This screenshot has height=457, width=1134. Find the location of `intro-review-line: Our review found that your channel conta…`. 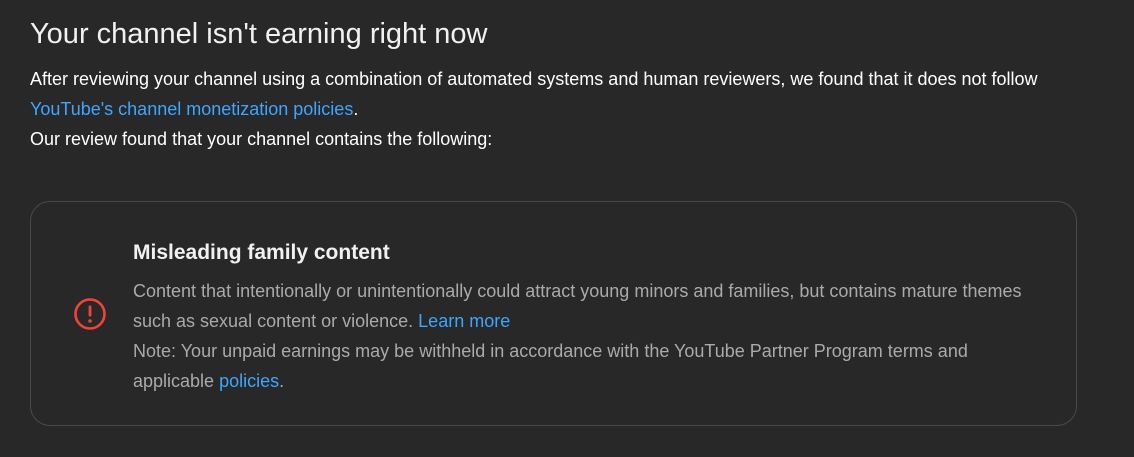

intro-review-line: Our review found that your channel conta… is located at coordinates (261, 139).